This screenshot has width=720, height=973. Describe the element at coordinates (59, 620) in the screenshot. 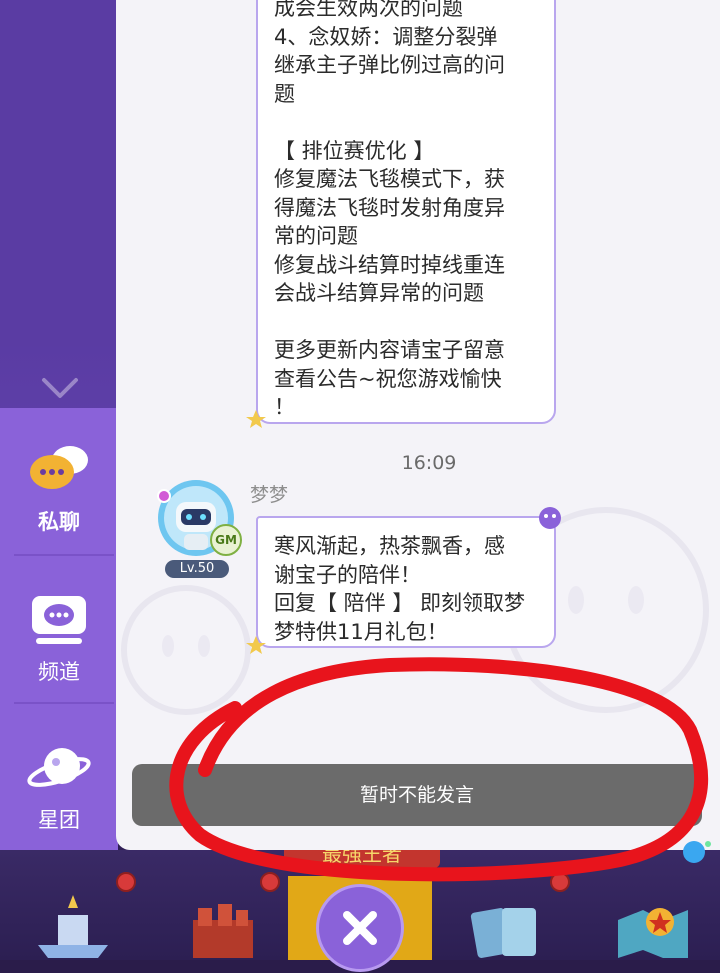

I see `channel-icon` at that location.